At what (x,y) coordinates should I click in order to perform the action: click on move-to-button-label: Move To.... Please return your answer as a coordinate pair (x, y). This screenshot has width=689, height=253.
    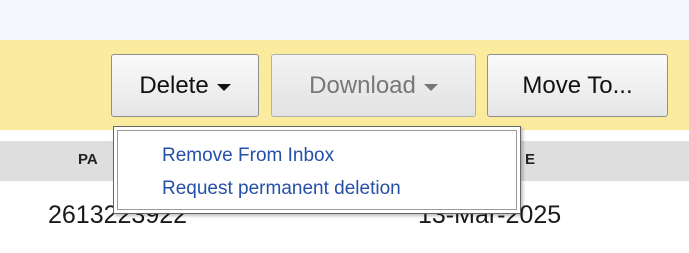
    Looking at the image, I should click on (577, 85).